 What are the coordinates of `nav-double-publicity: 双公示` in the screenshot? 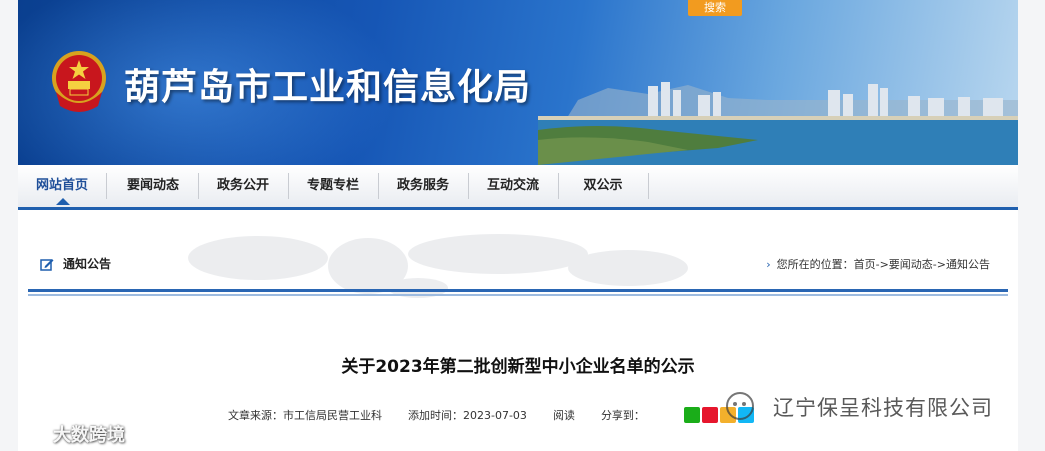 It's located at (603, 186).